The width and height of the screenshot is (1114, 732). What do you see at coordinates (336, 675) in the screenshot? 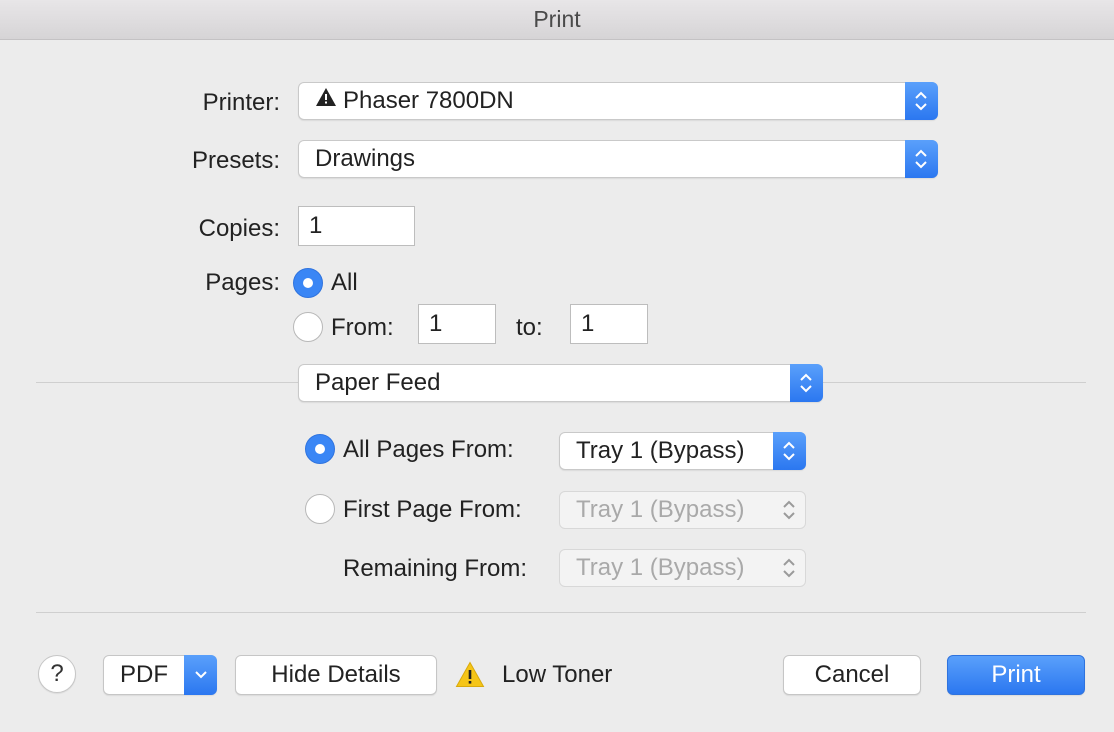
I see `hide-details-button: Hide Details` at bounding box center [336, 675].